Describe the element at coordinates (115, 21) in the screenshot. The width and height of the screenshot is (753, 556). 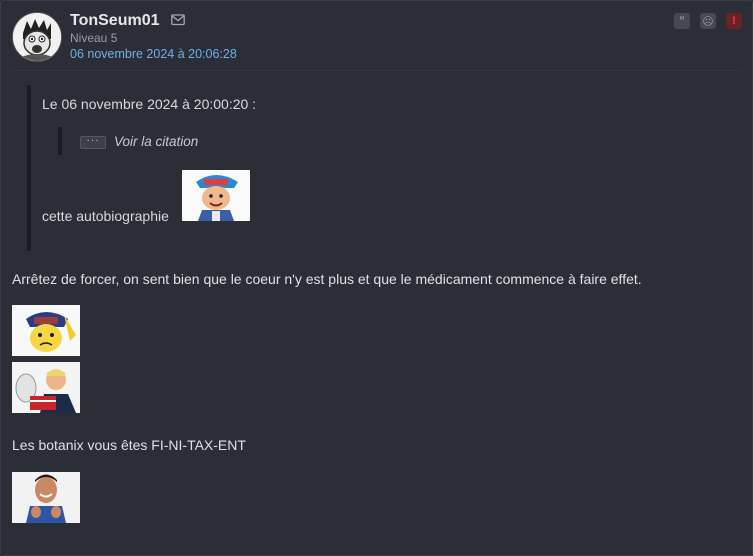
I see `author-name: TonSeum01` at that location.